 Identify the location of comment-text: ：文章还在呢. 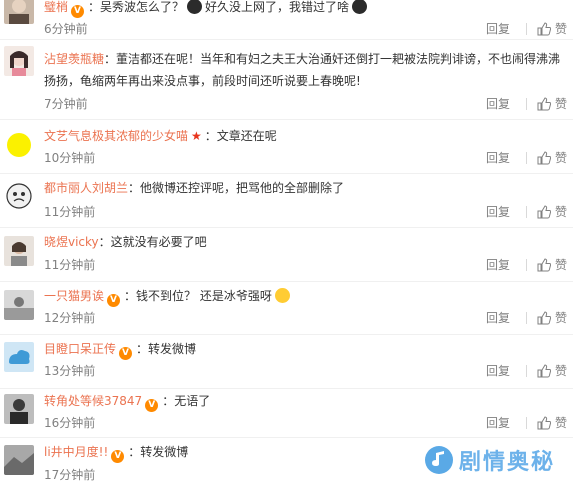
(240, 136).